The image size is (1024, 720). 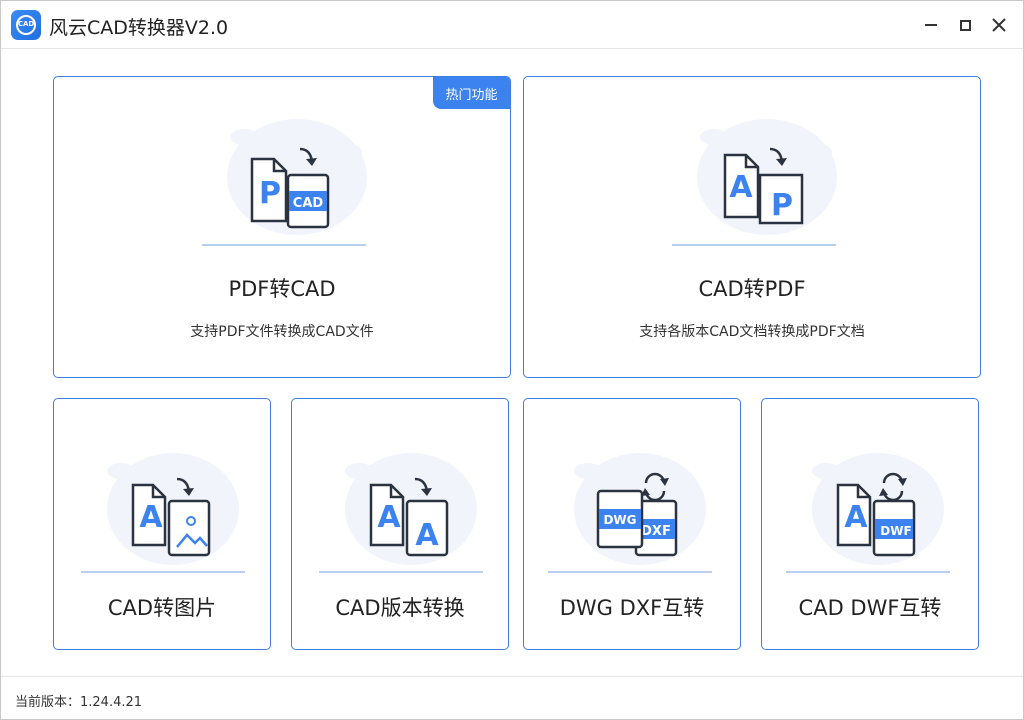 I want to click on maximize-button, so click(x=965, y=25).